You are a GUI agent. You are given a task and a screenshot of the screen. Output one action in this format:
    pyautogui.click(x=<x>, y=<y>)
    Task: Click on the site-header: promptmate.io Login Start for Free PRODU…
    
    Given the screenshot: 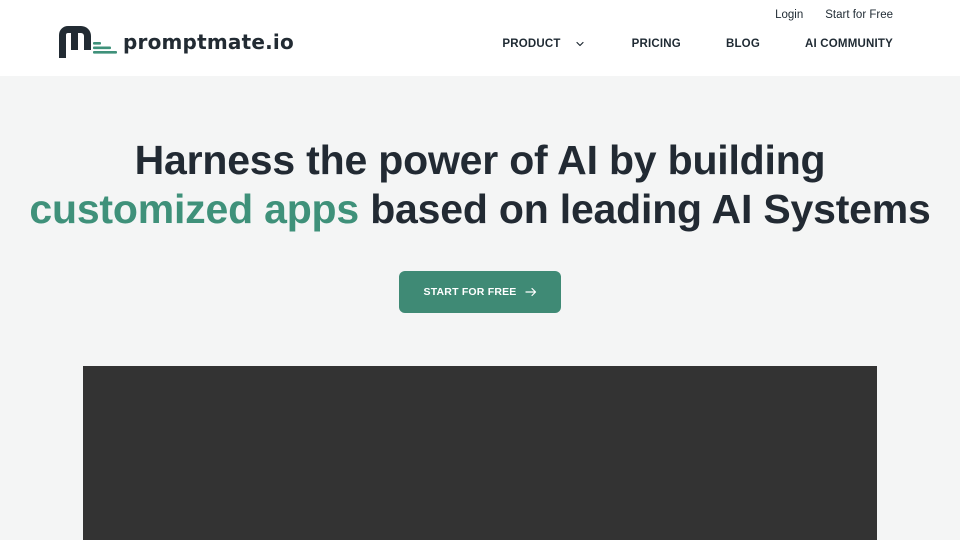 What is the action you would take?
    pyautogui.click(x=480, y=38)
    